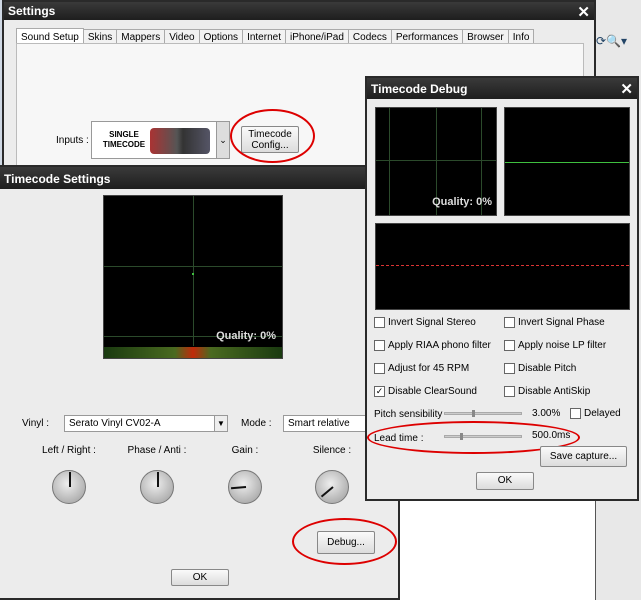 This screenshot has height=600, width=641. I want to click on timecode-scope: Quality: 0%, so click(193, 277).